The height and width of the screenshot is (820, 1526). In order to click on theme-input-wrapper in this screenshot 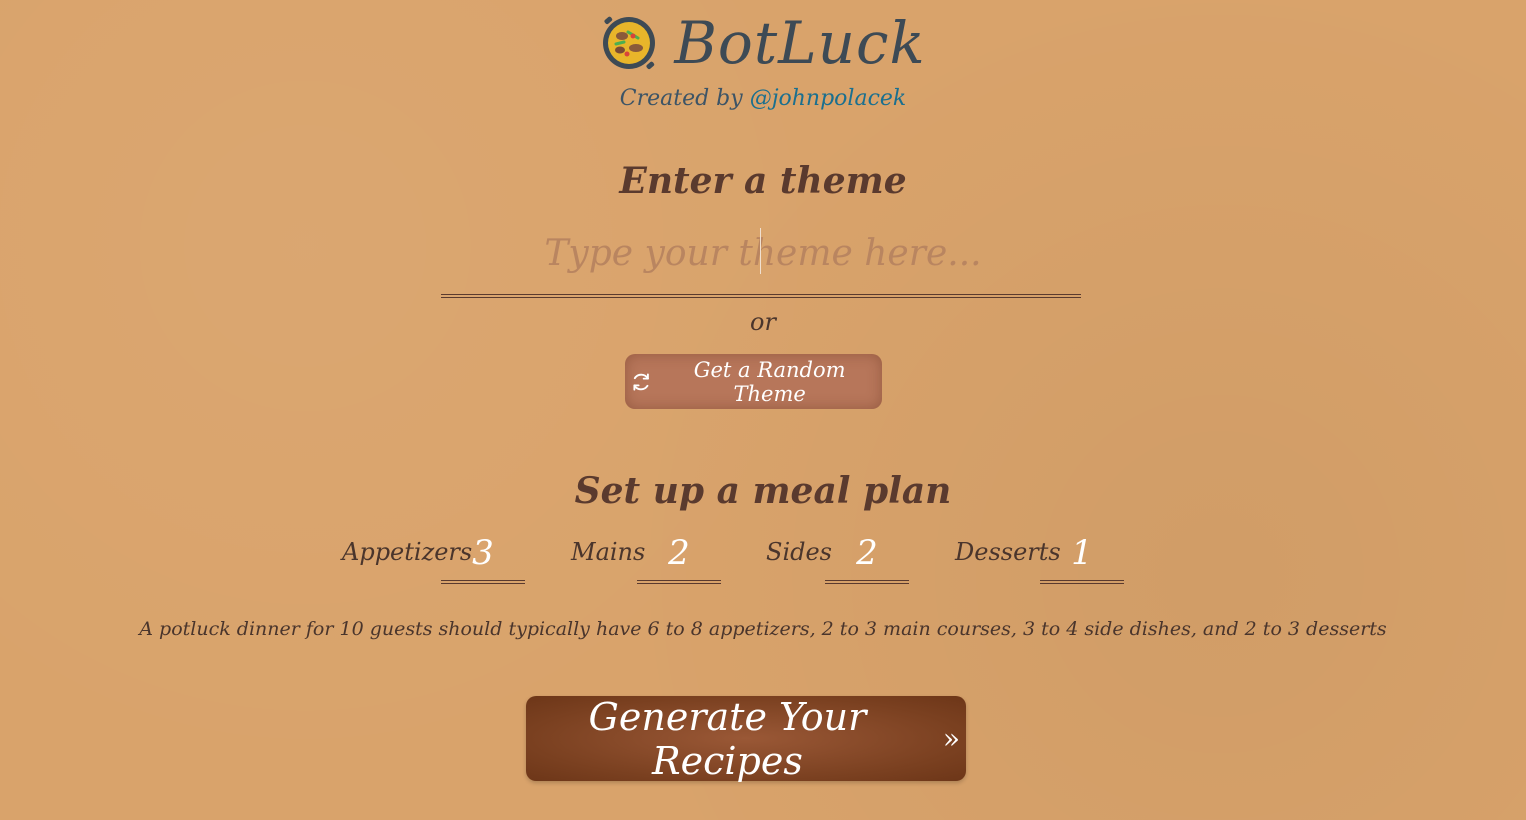, I will do `click(763, 260)`.